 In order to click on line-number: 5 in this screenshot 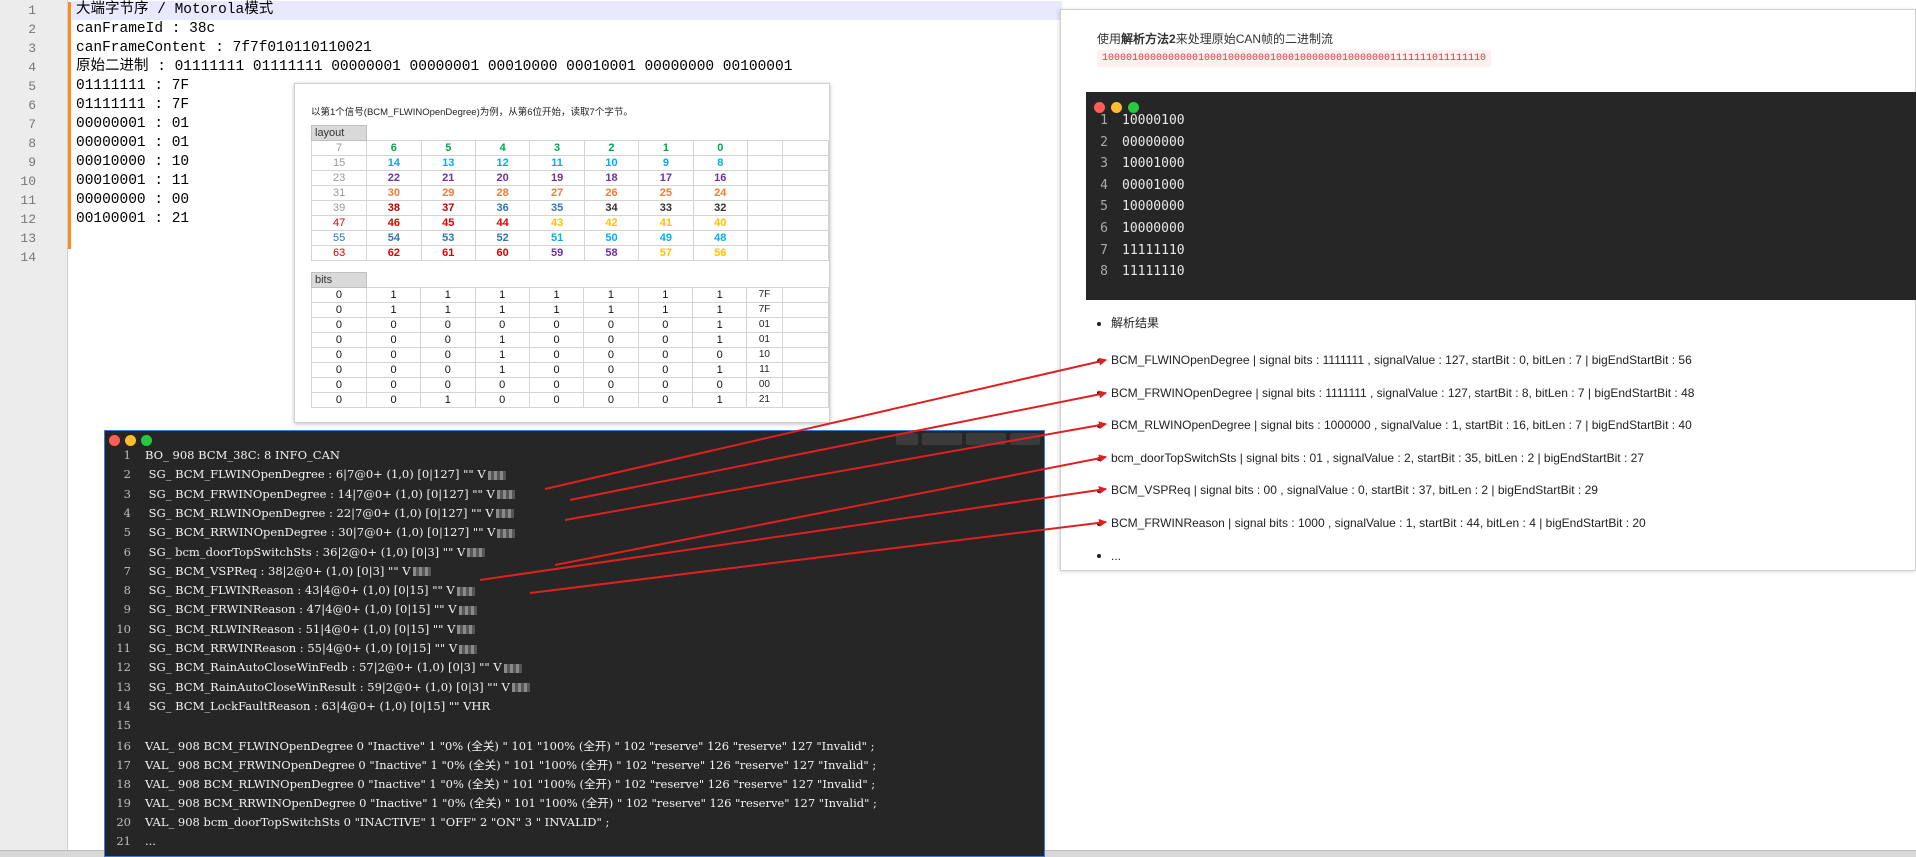, I will do `click(32, 86)`.